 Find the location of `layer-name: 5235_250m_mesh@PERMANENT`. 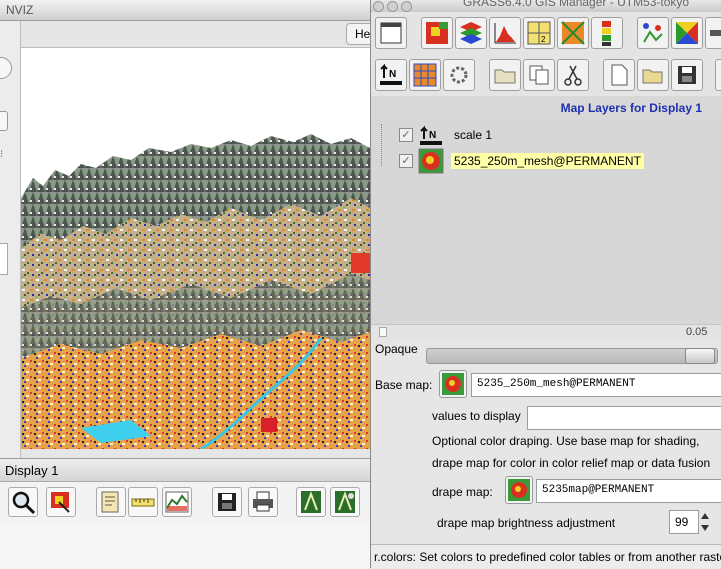

layer-name: 5235_250m_mesh@PERMANENT is located at coordinates (547, 161).